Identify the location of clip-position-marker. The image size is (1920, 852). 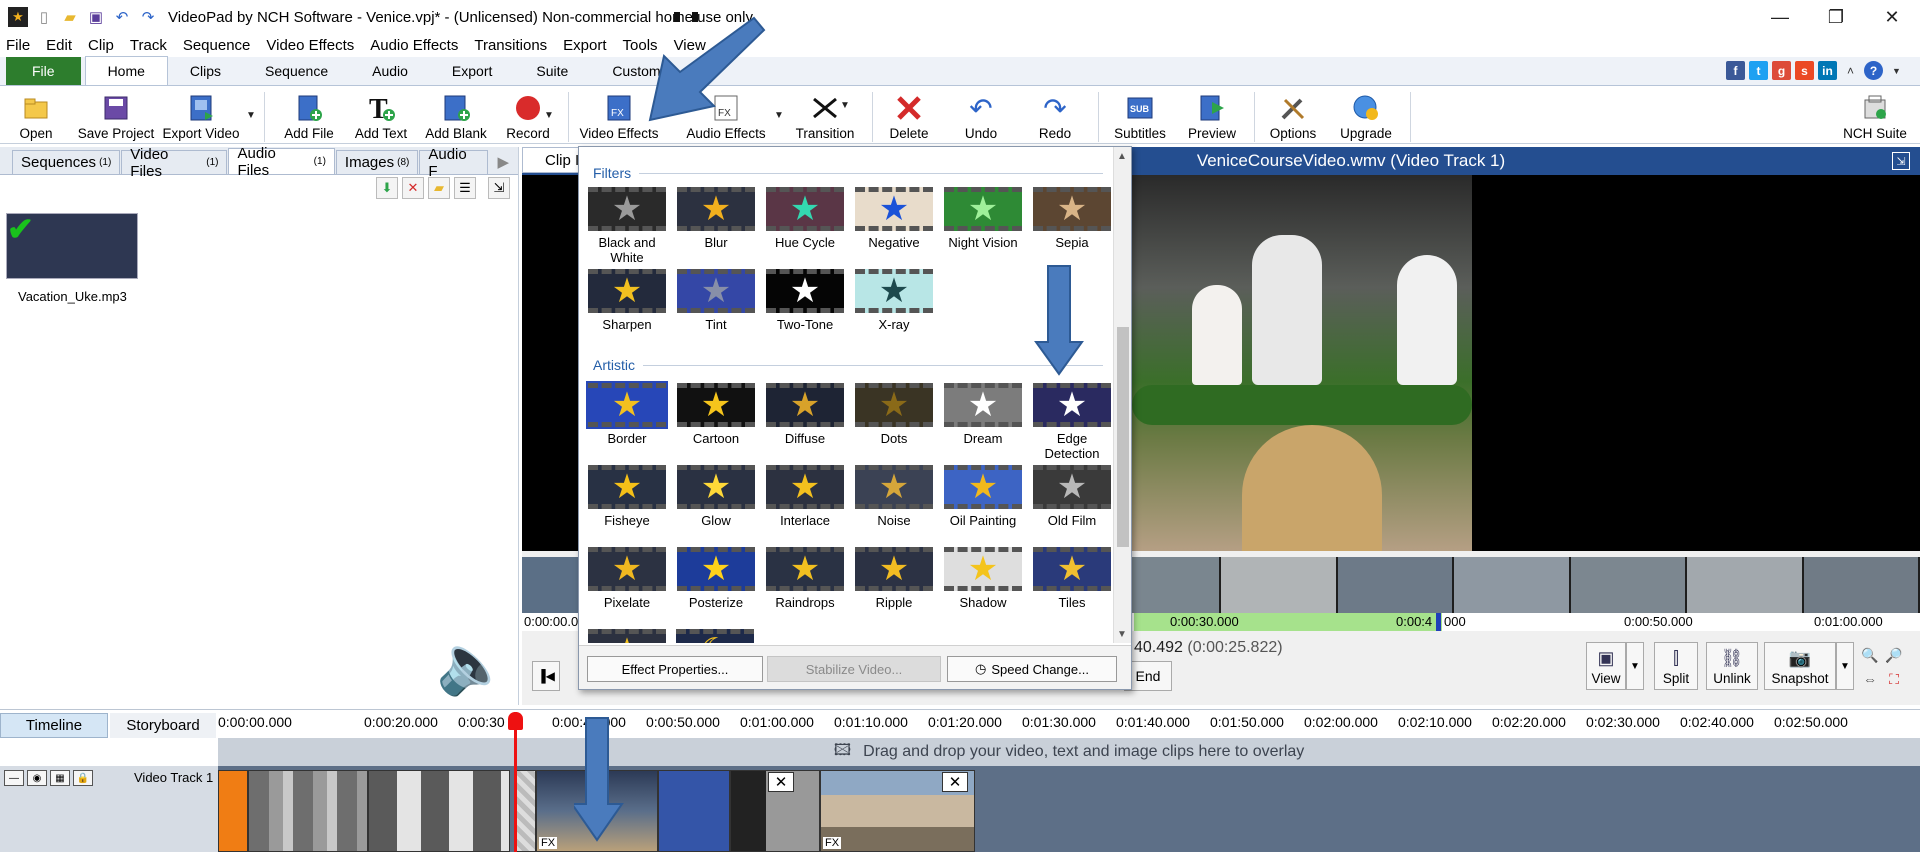
(1438, 622).